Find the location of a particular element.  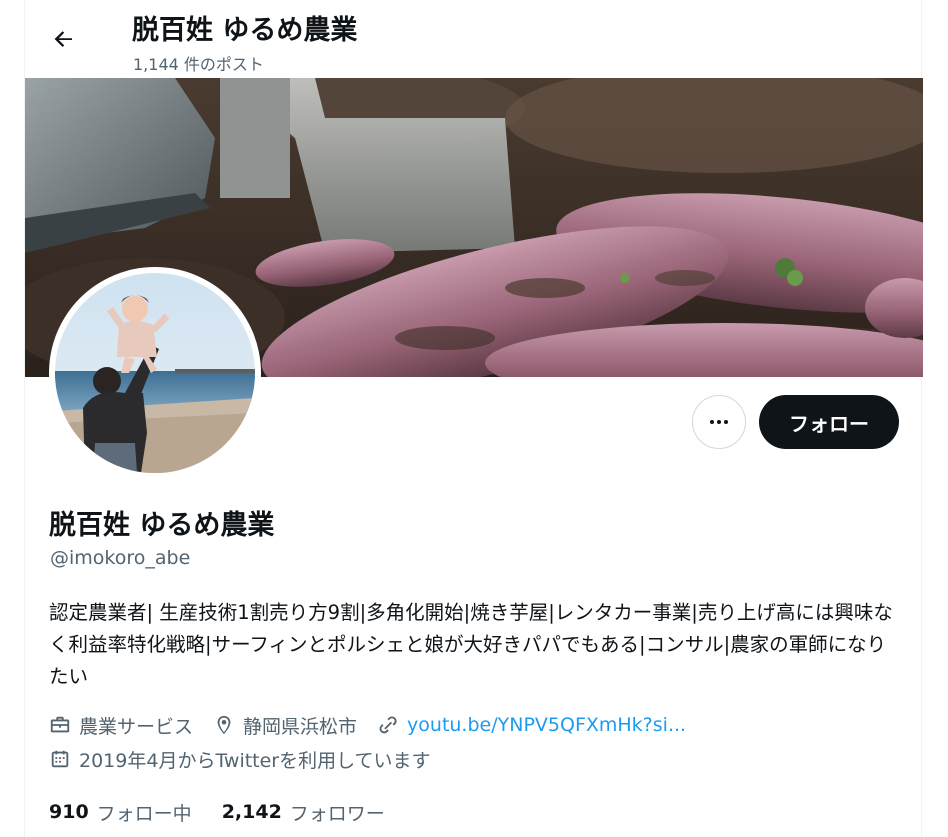

joined-label: 2019年4月からTwitterを利用しています is located at coordinates (255, 760).